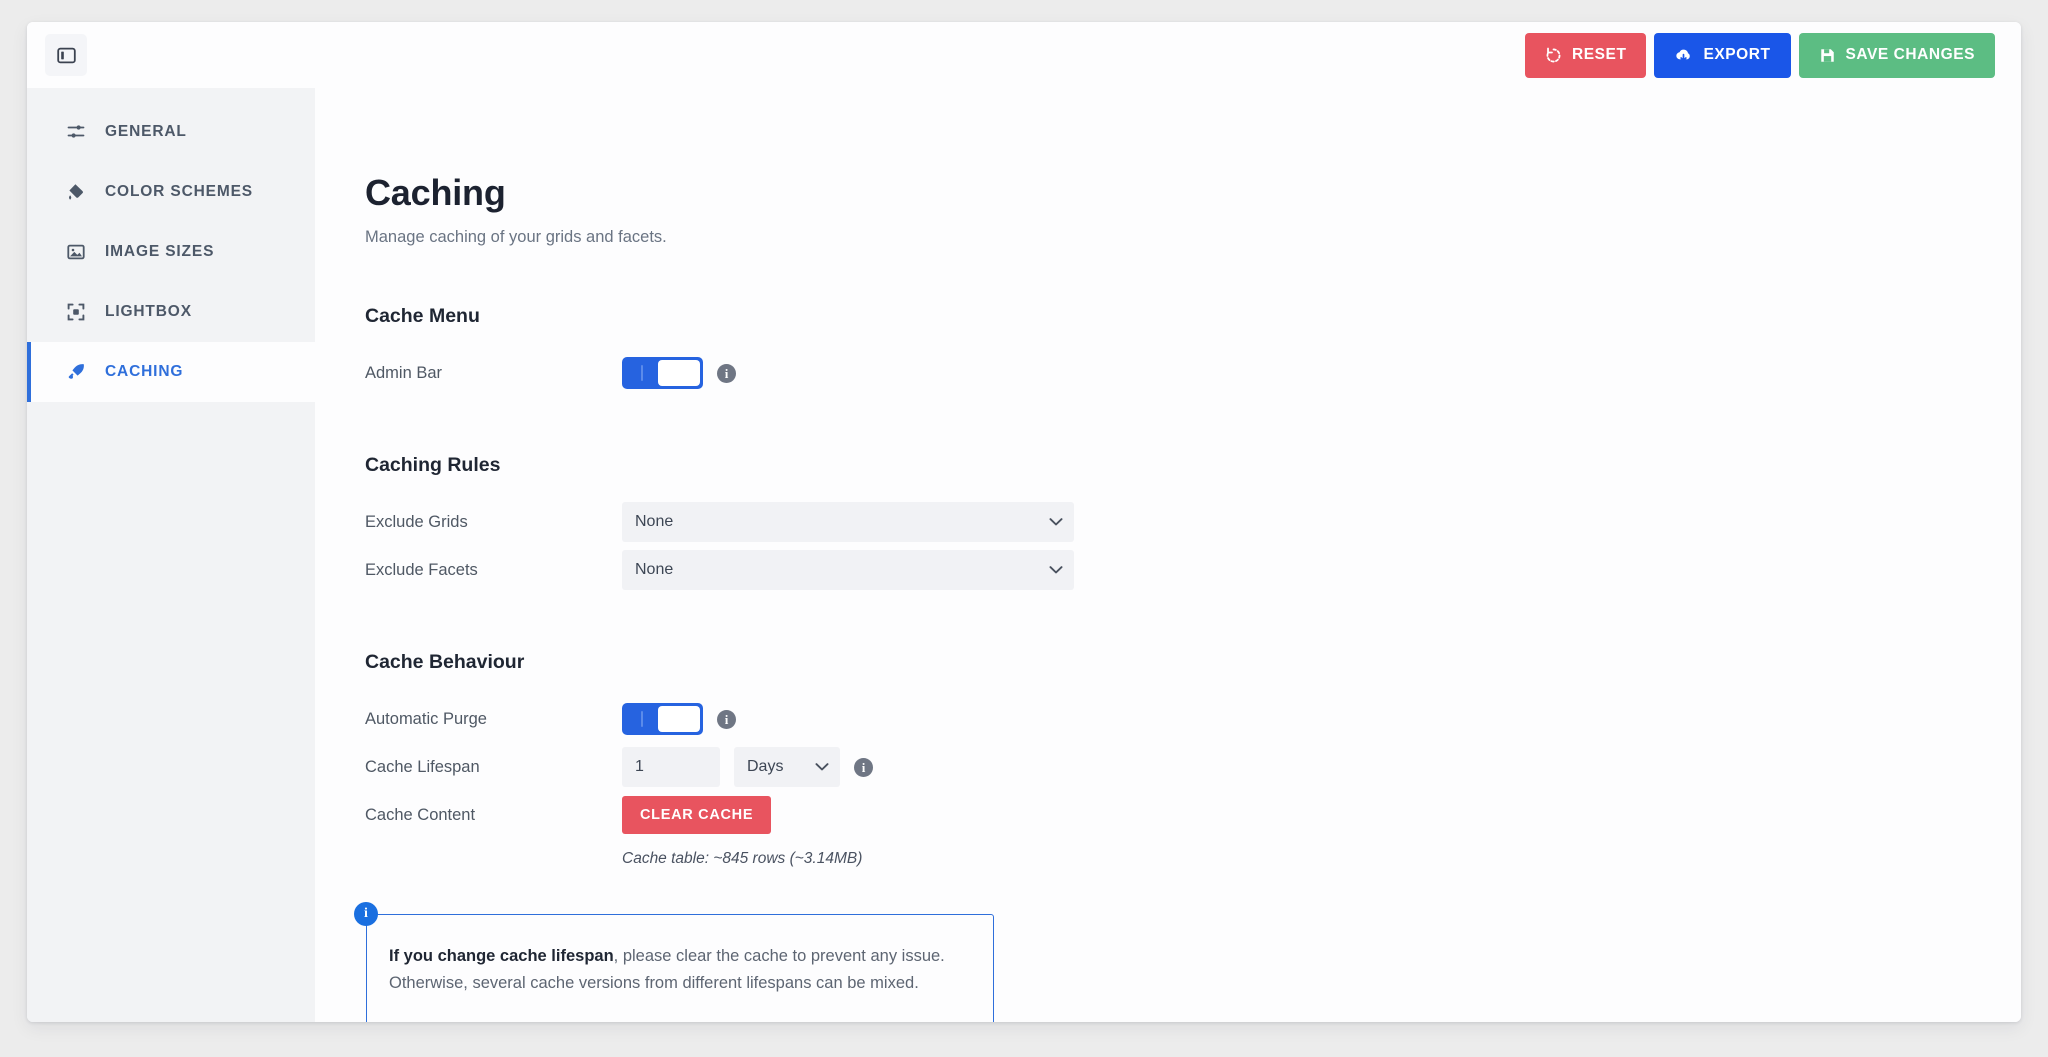  I want to click on cache-lifespan-unit-value: Days, so click(765, 766).